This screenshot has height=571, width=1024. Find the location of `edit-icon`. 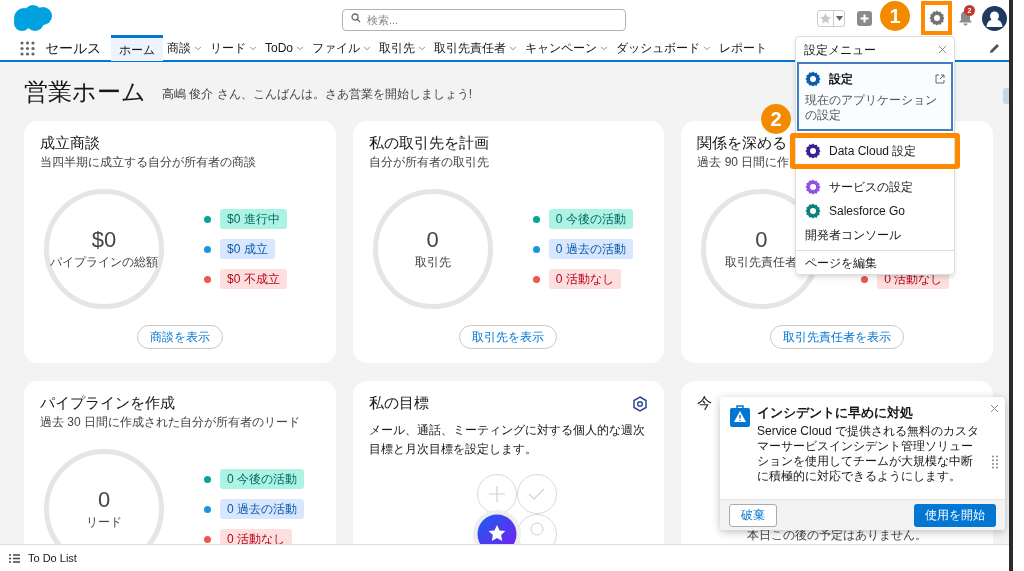

edit-icon is located at coordinates (994, 48).